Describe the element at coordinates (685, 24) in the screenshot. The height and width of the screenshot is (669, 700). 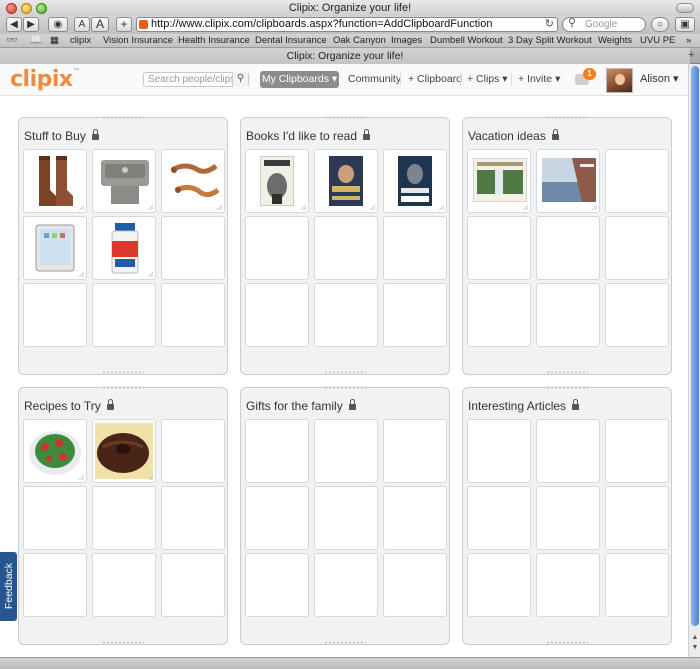
I see `page-menu-icon: ▣` at that location.